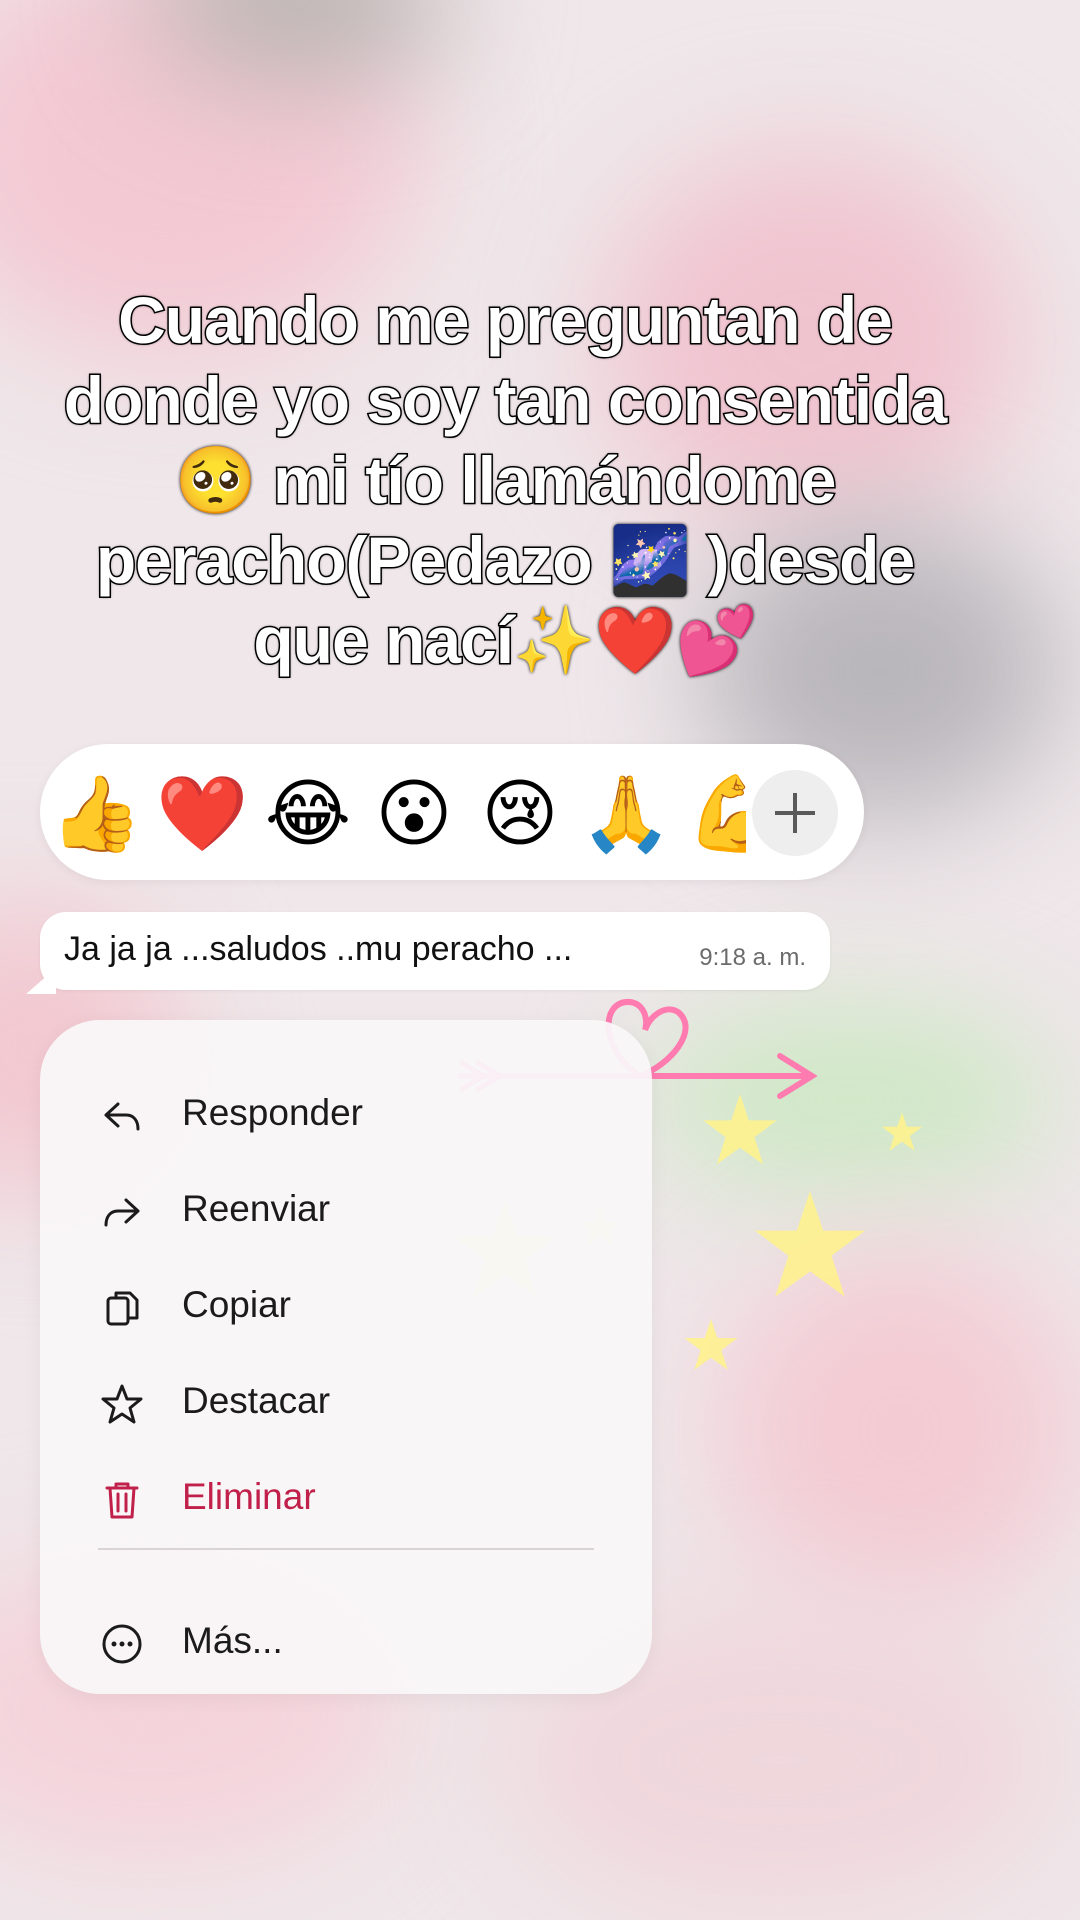 Image resolution: width=1080 pixels, height=1920 pixels. I want to click on menu-item-forward: Reenviar, so click(346, 1211).